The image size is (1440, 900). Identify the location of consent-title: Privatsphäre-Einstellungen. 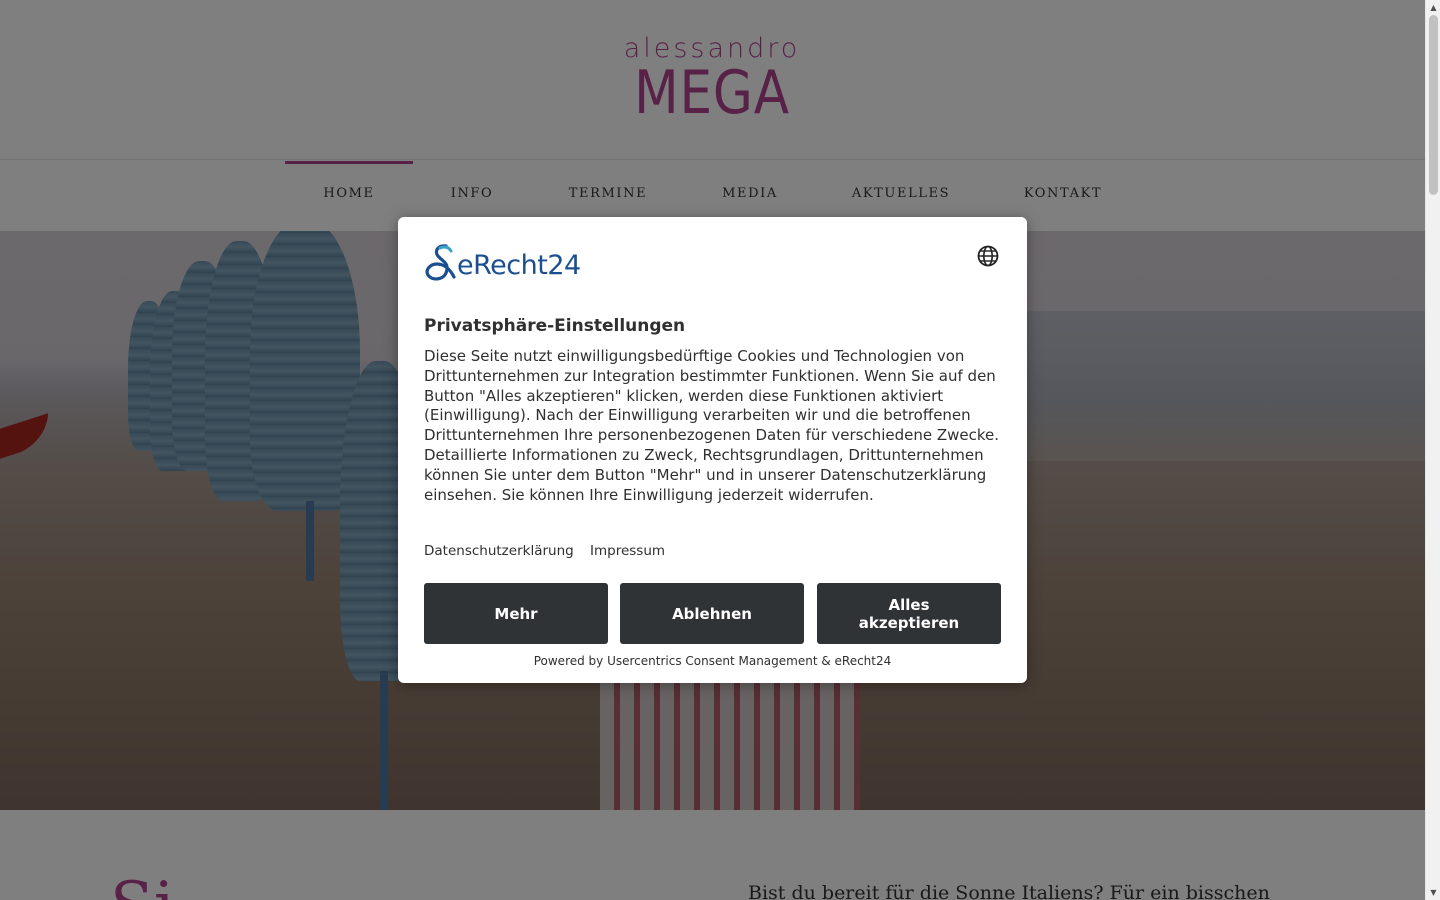
(555, 326).